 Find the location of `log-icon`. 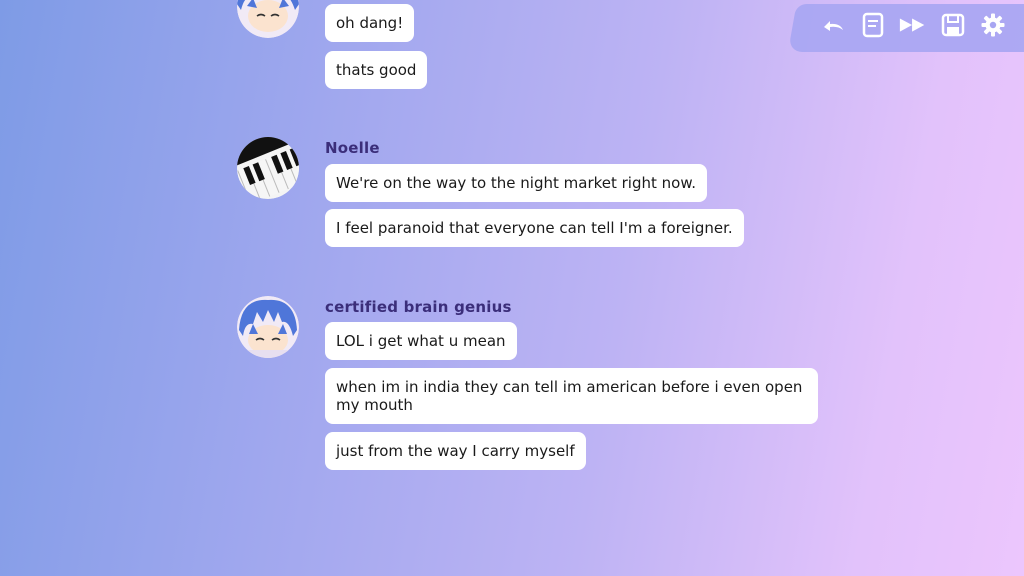

log-icon is located at coordinates (873, 25).